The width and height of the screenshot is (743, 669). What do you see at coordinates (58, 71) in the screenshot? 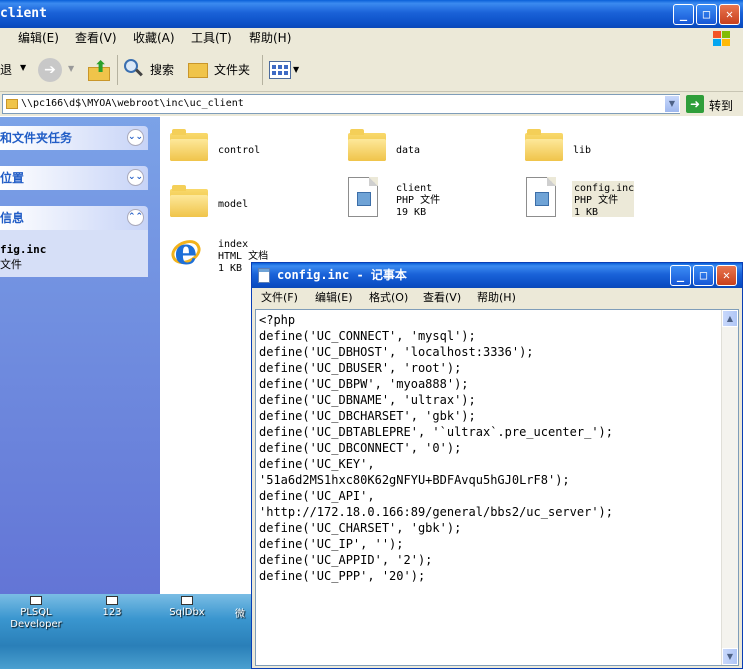
I see `forward-button: ➔ ▼` at bounding box center [58, 71].